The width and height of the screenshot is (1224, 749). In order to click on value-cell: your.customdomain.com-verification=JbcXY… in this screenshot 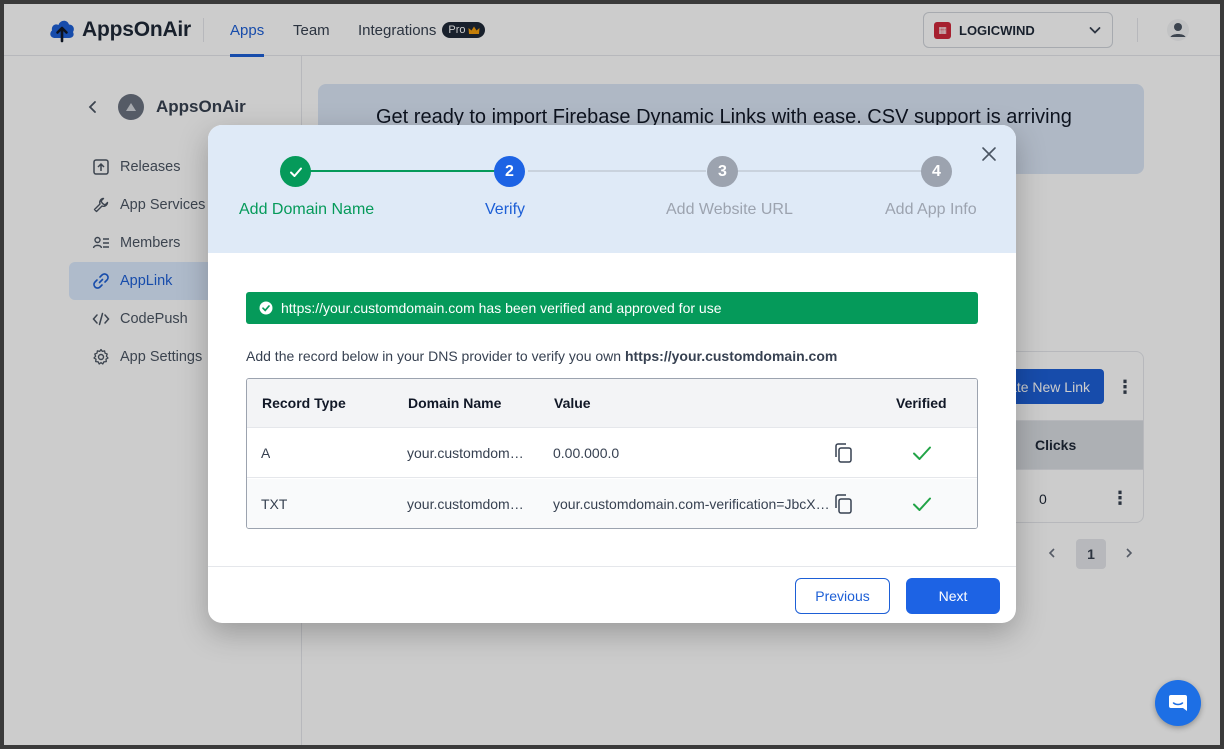, I will do `click(692, 504)`.